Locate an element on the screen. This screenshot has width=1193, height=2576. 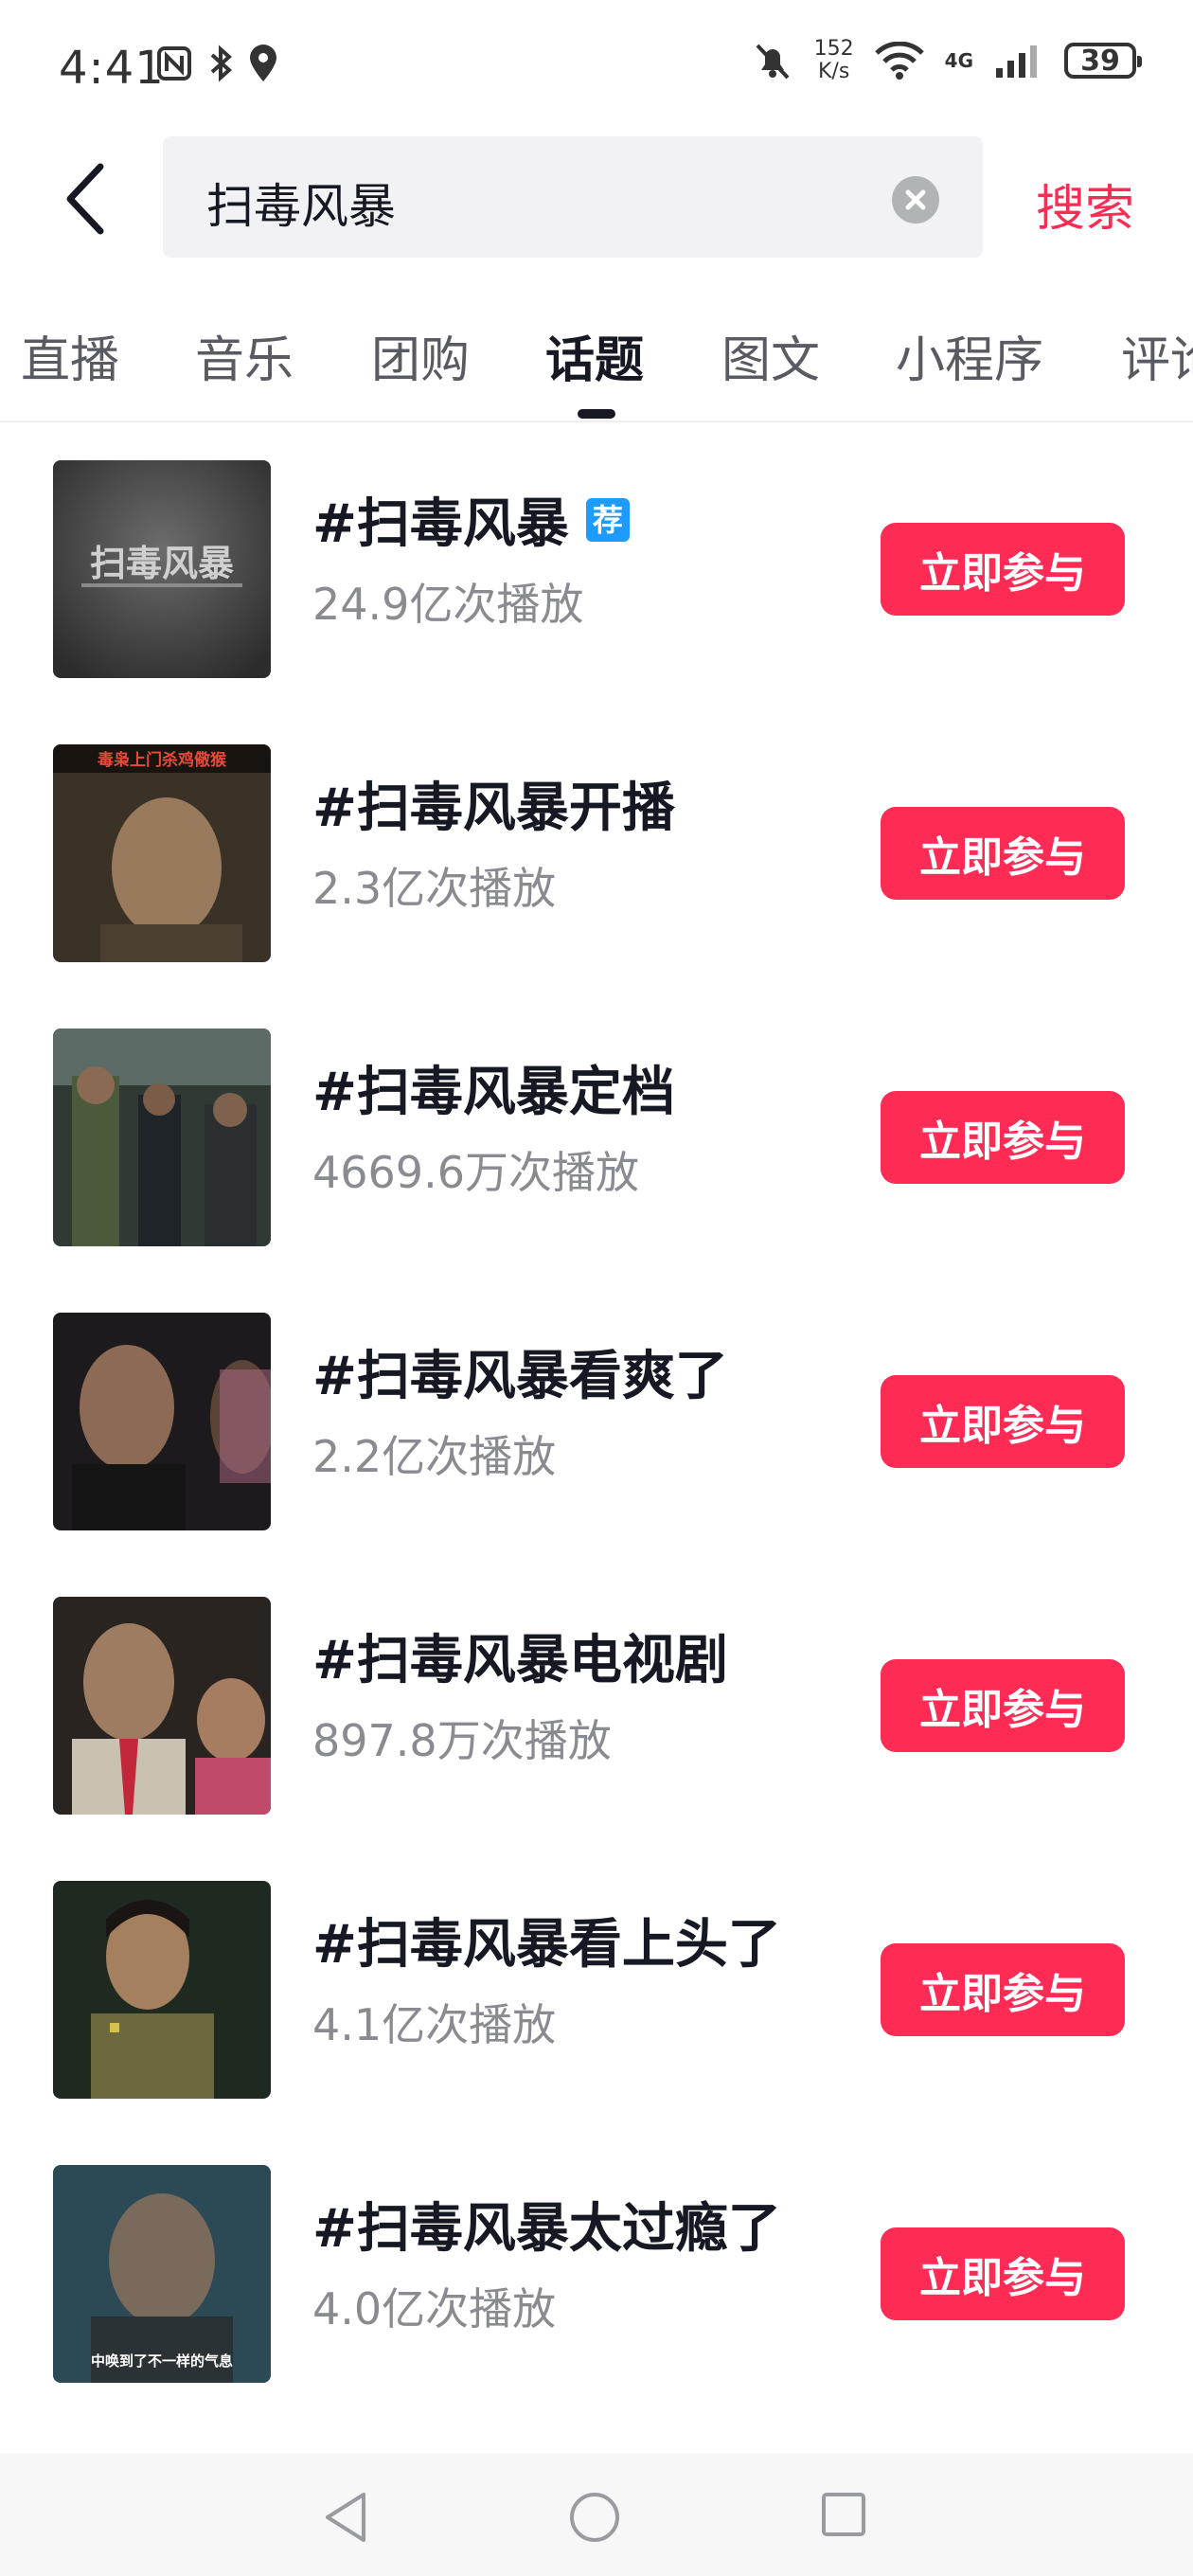
clear-button is located at coordinates (915, 200).